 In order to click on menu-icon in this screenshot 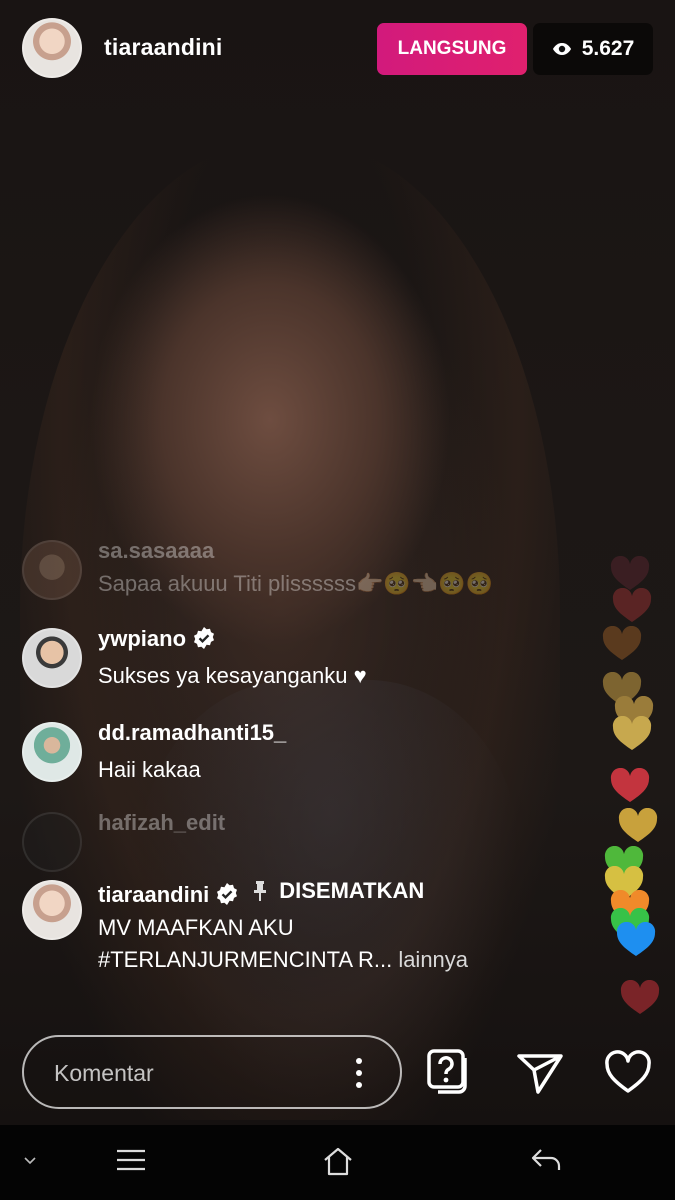, I will do `click(131, 1160)`.